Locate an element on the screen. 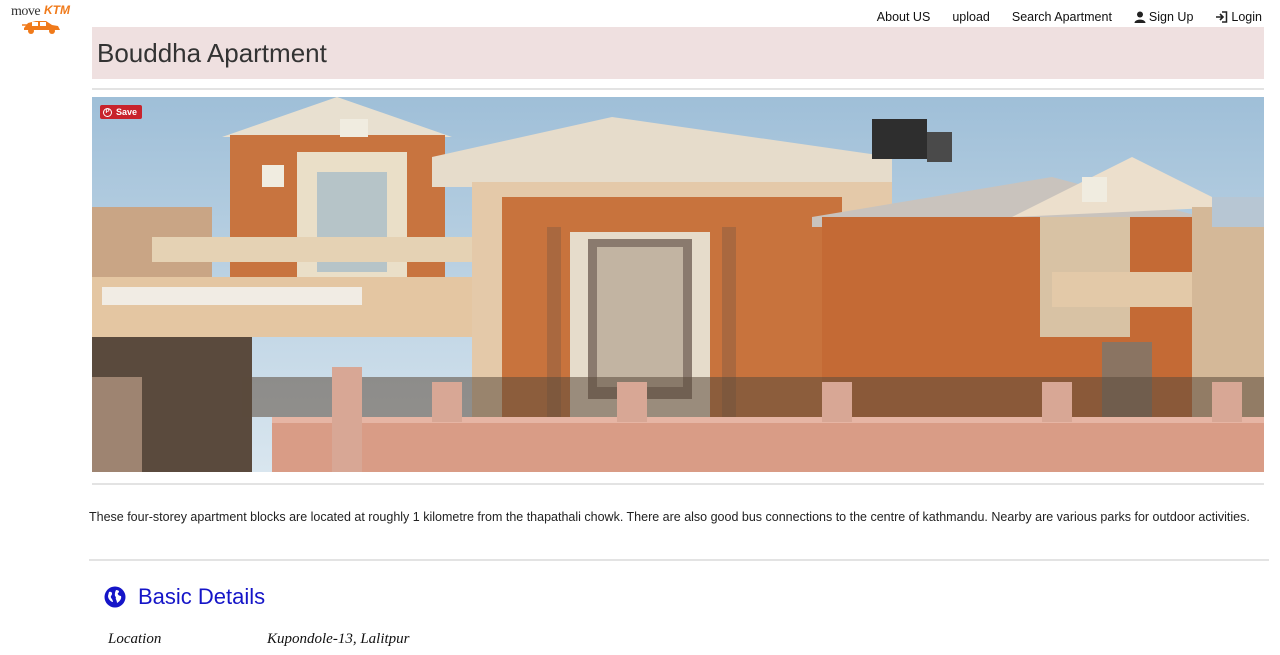  nav-login: Login is located at coordinates (1238, 17).